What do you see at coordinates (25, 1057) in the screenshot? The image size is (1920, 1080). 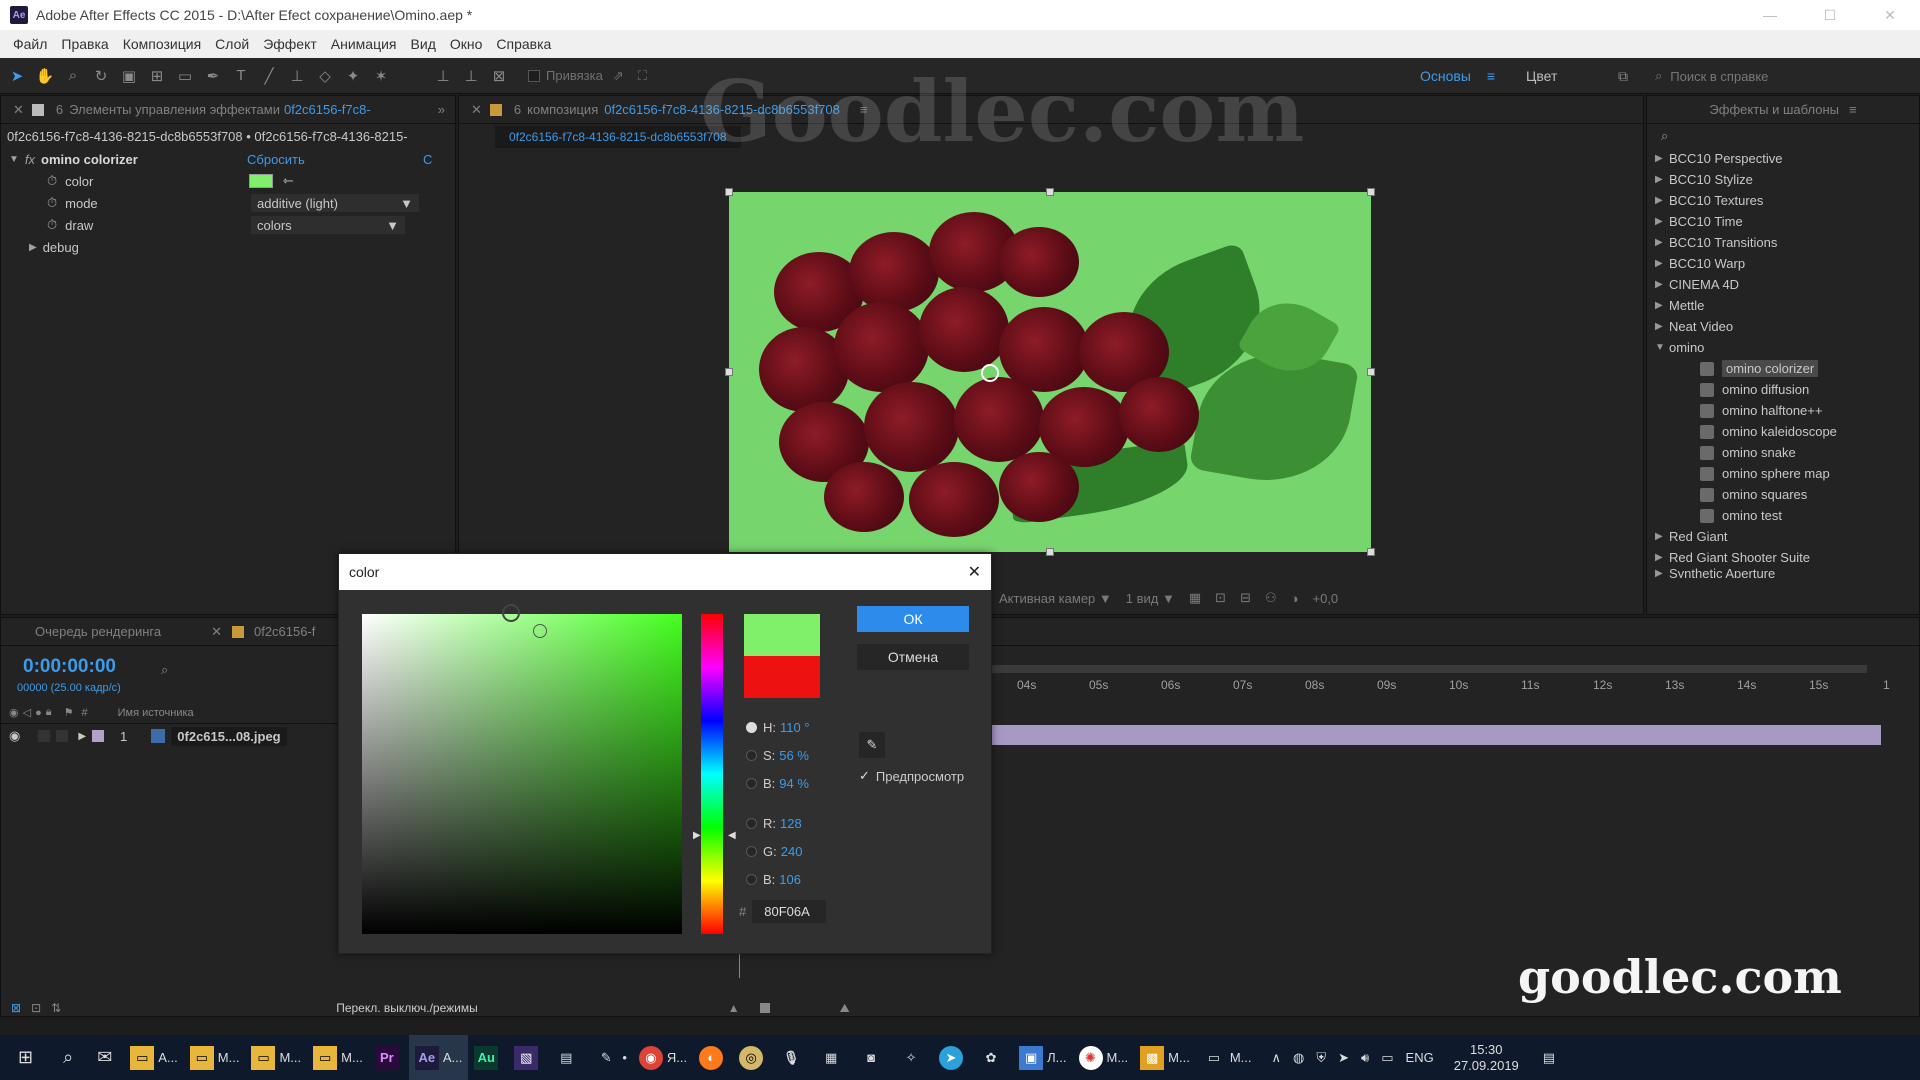 I see `windows-start-icon: ⊞` at bounding box center [25, 1057].